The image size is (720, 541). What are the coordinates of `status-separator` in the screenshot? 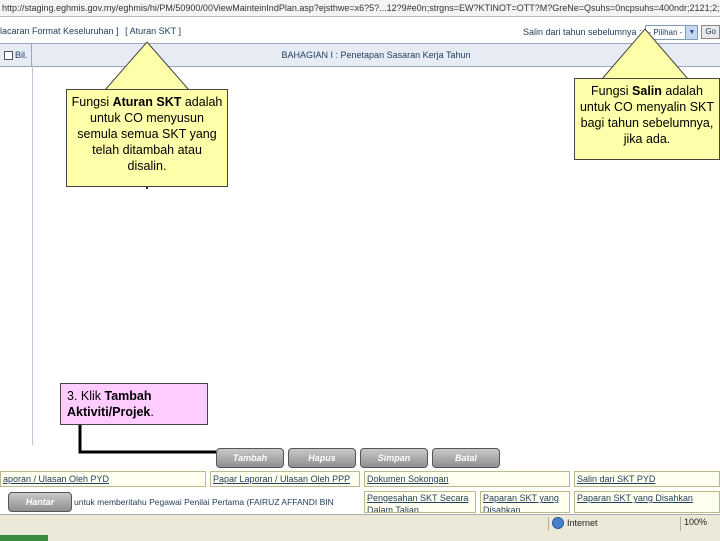 It's located at (548, 524).